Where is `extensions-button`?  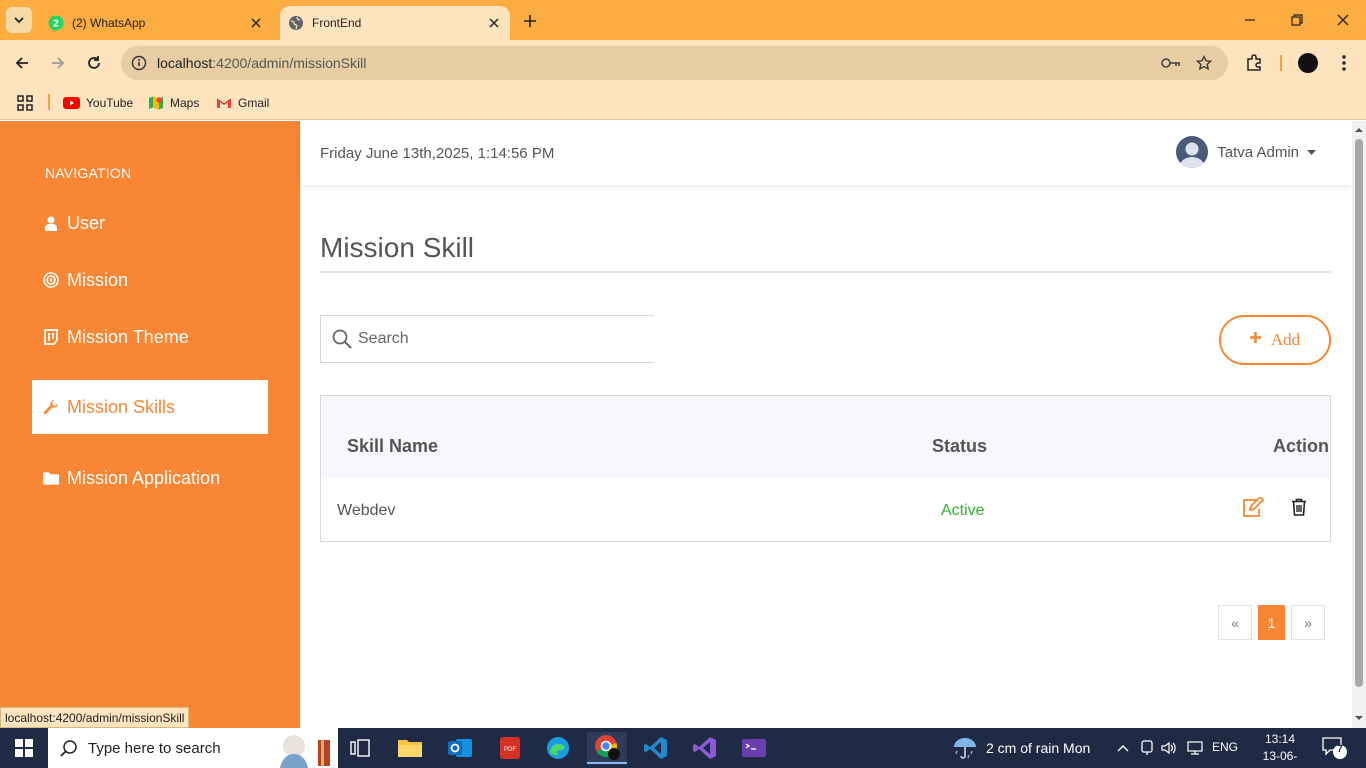 extensions-button is located at coordinates (1254, 63).